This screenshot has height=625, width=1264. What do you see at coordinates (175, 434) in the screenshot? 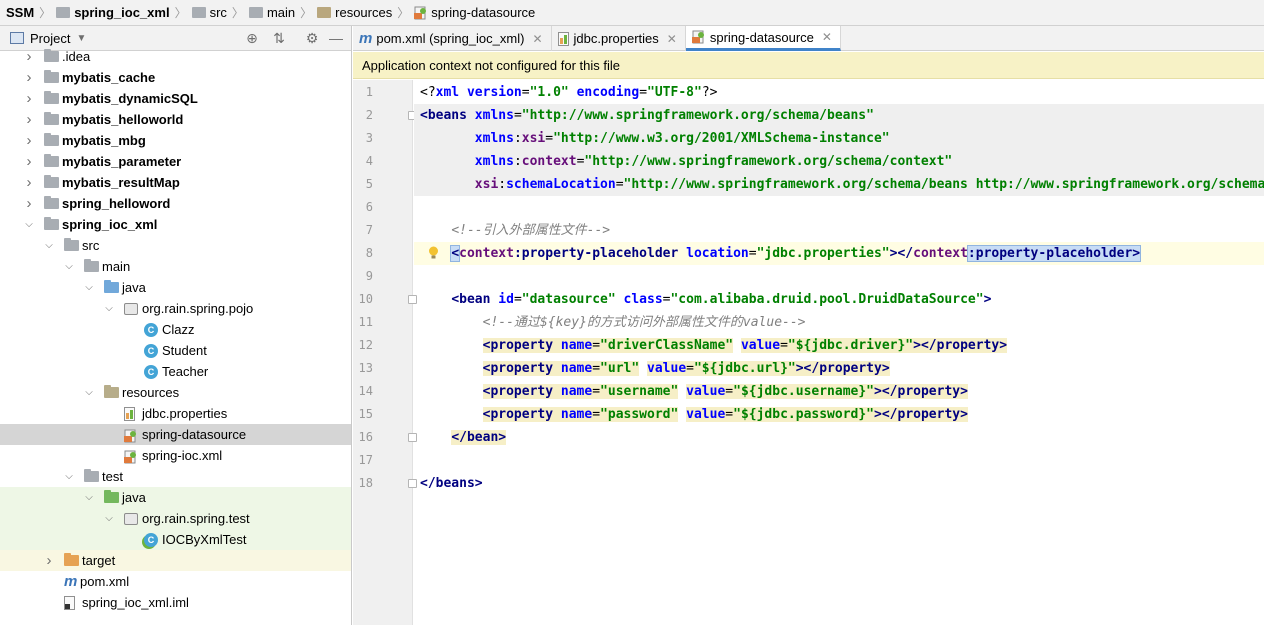
I see `tree-item: spring-datasource` at bounding box center [175, 434].